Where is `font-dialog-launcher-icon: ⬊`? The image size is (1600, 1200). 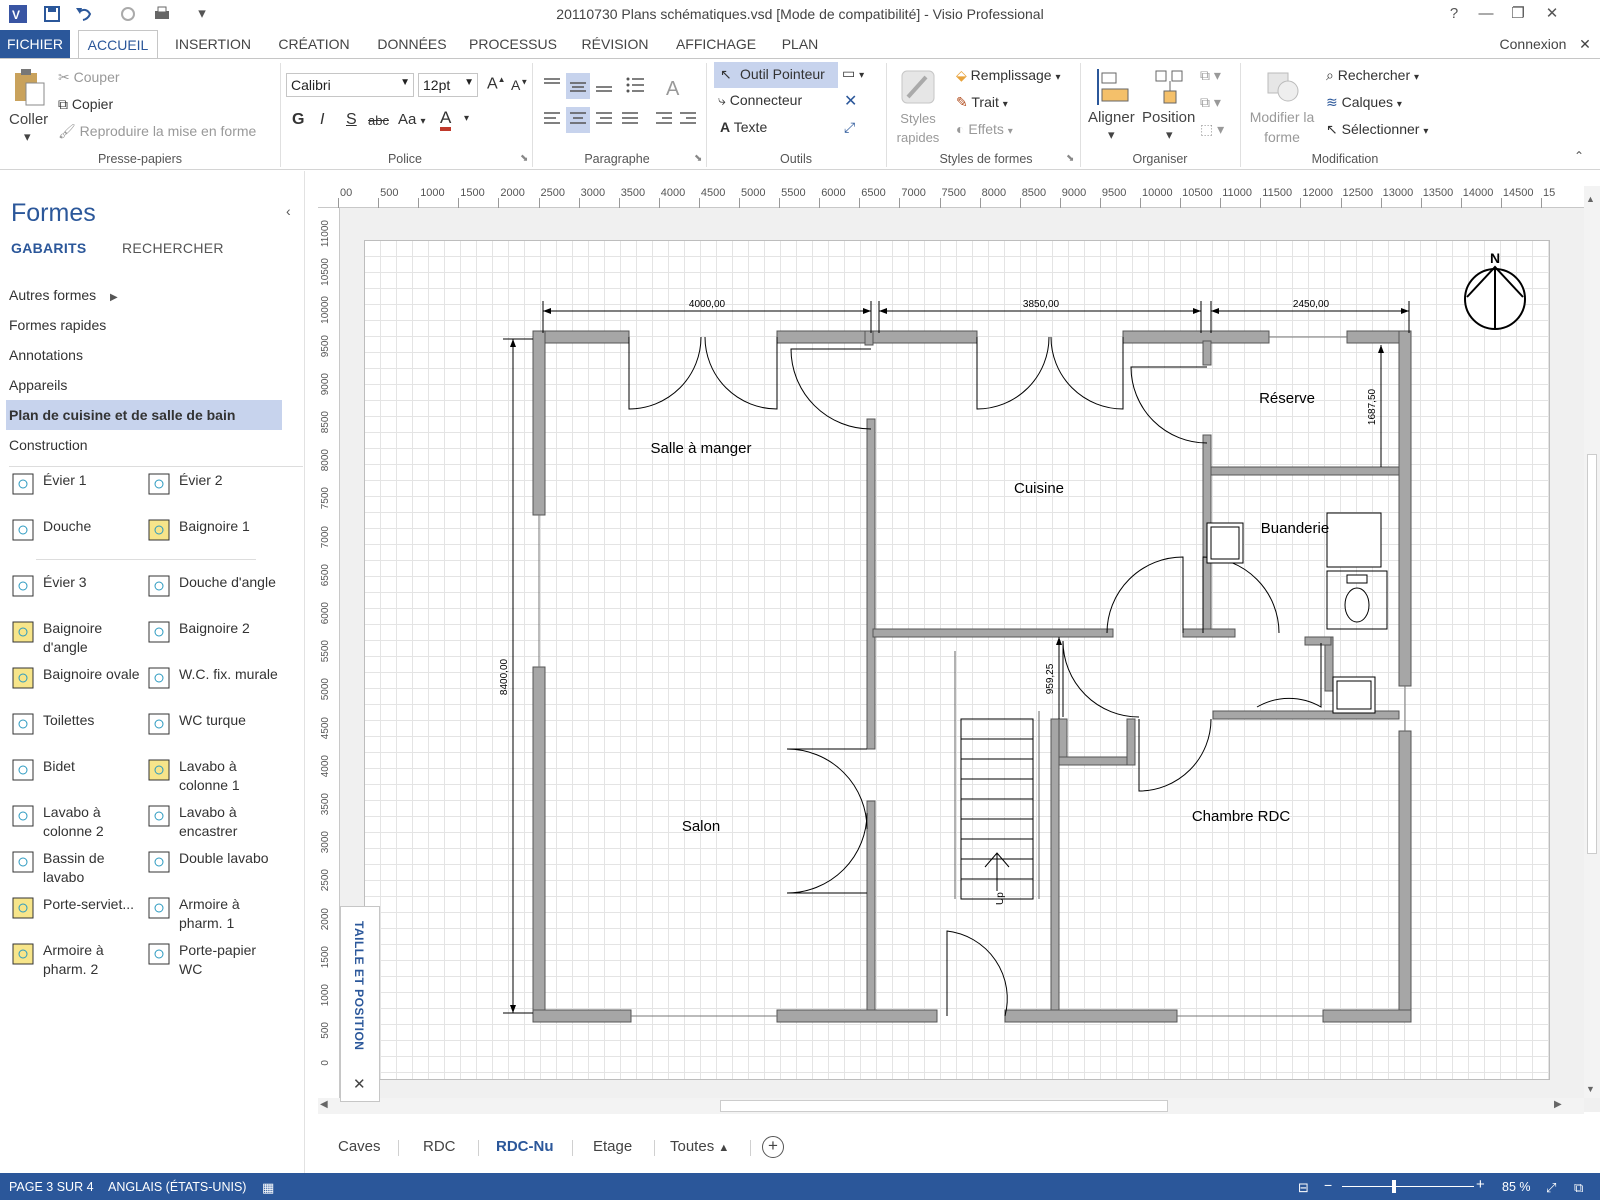 font-dialog-launcher-icon: ⬊ is located at coordinates (524, 158).